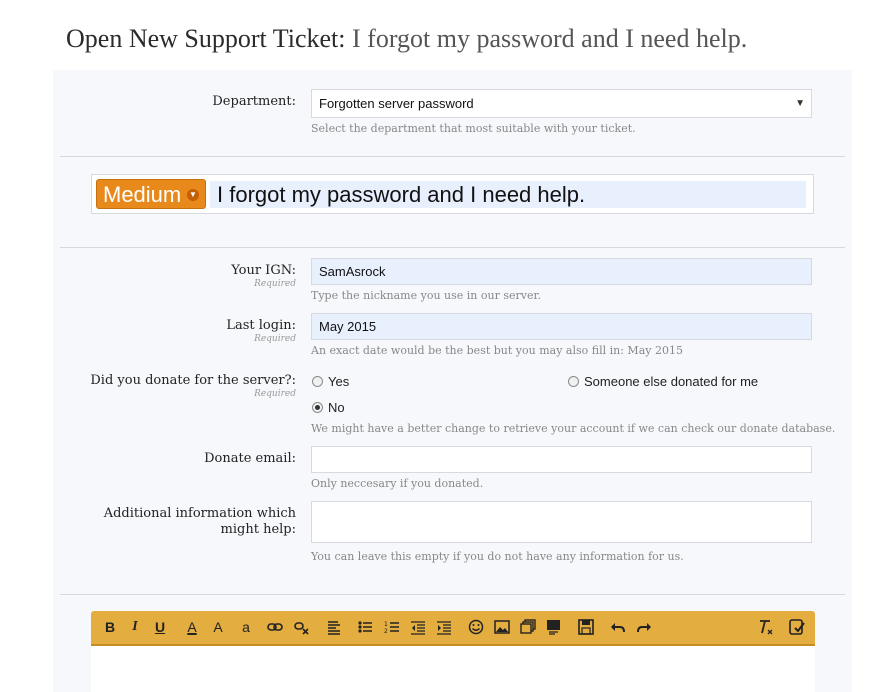 The image size is (872, 692). I want to click on donate-option-yes: Yes, so click(330, 381).